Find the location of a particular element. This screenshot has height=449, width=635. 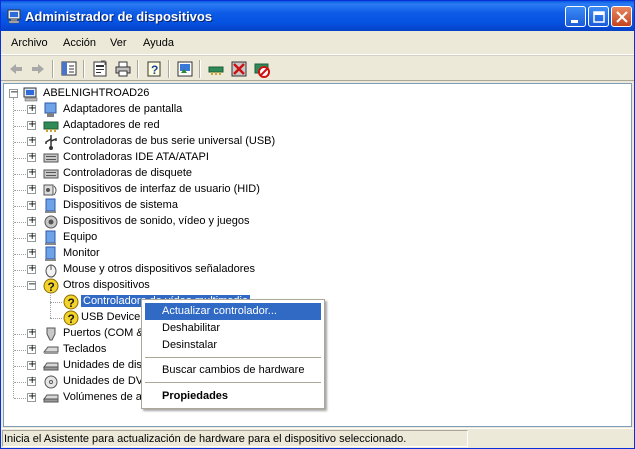

help-button: ? is located at coordinates (154, 69).